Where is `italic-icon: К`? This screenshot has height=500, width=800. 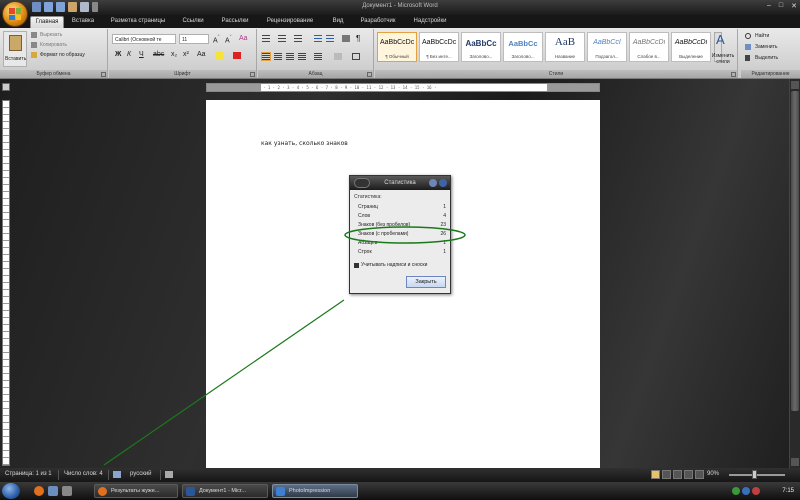
italic-icon: К is located at coordinates (129, 54).